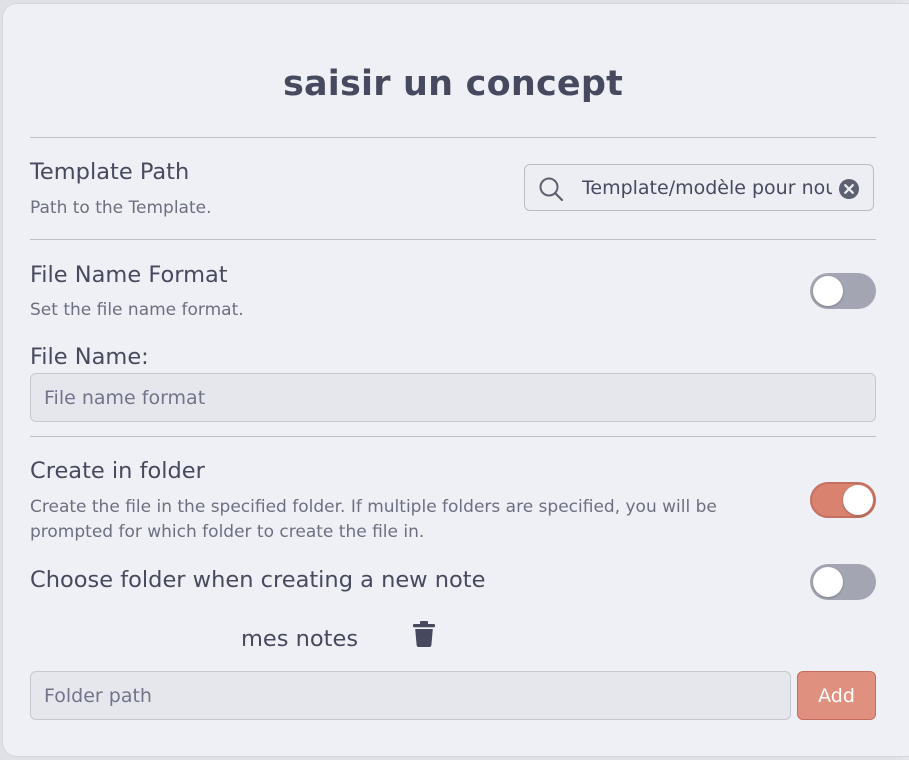 The width and height of the screenshot is (909, 760). I want to click on template-path-label: Template Path, so click(110, 172).